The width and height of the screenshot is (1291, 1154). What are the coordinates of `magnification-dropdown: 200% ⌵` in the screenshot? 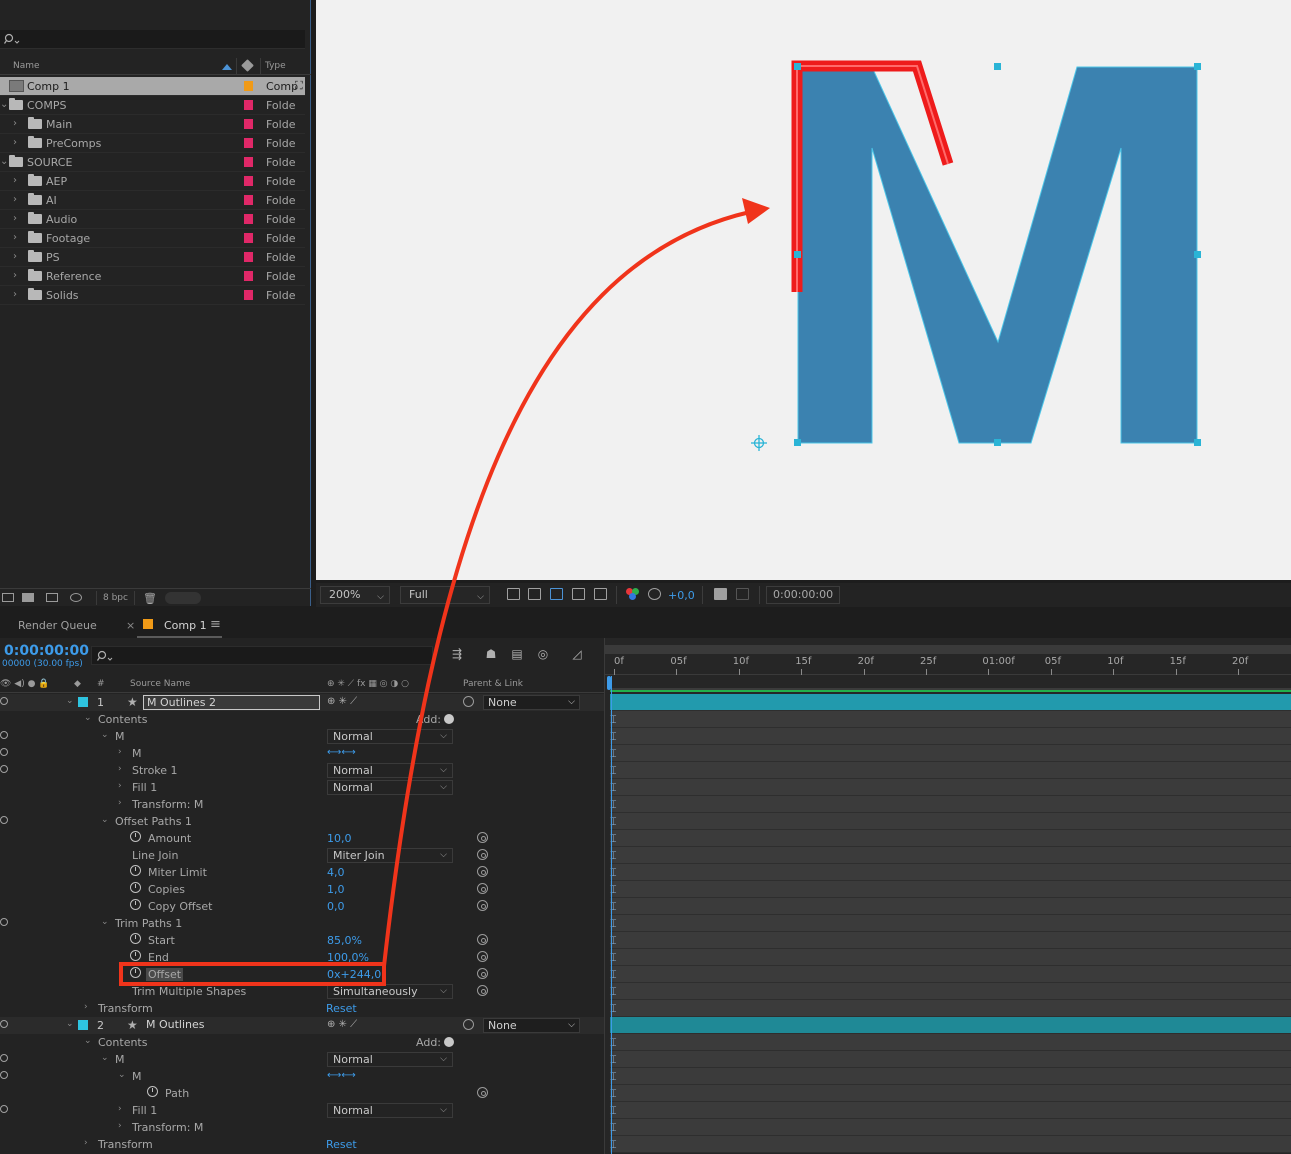 It's located at (355, 595).